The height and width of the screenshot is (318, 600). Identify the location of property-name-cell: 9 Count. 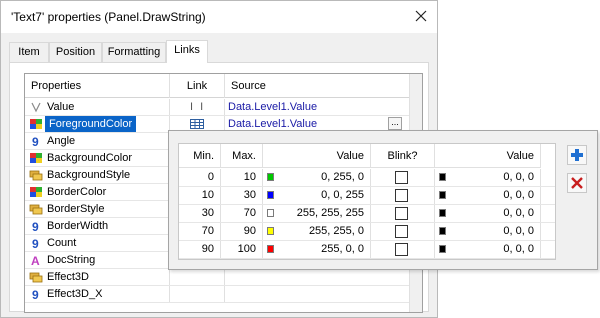
(97, 243).